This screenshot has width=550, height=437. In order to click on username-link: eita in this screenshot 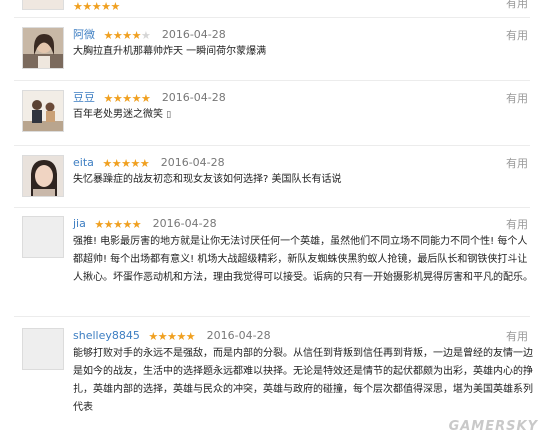, I will do `click(83, 162)`.